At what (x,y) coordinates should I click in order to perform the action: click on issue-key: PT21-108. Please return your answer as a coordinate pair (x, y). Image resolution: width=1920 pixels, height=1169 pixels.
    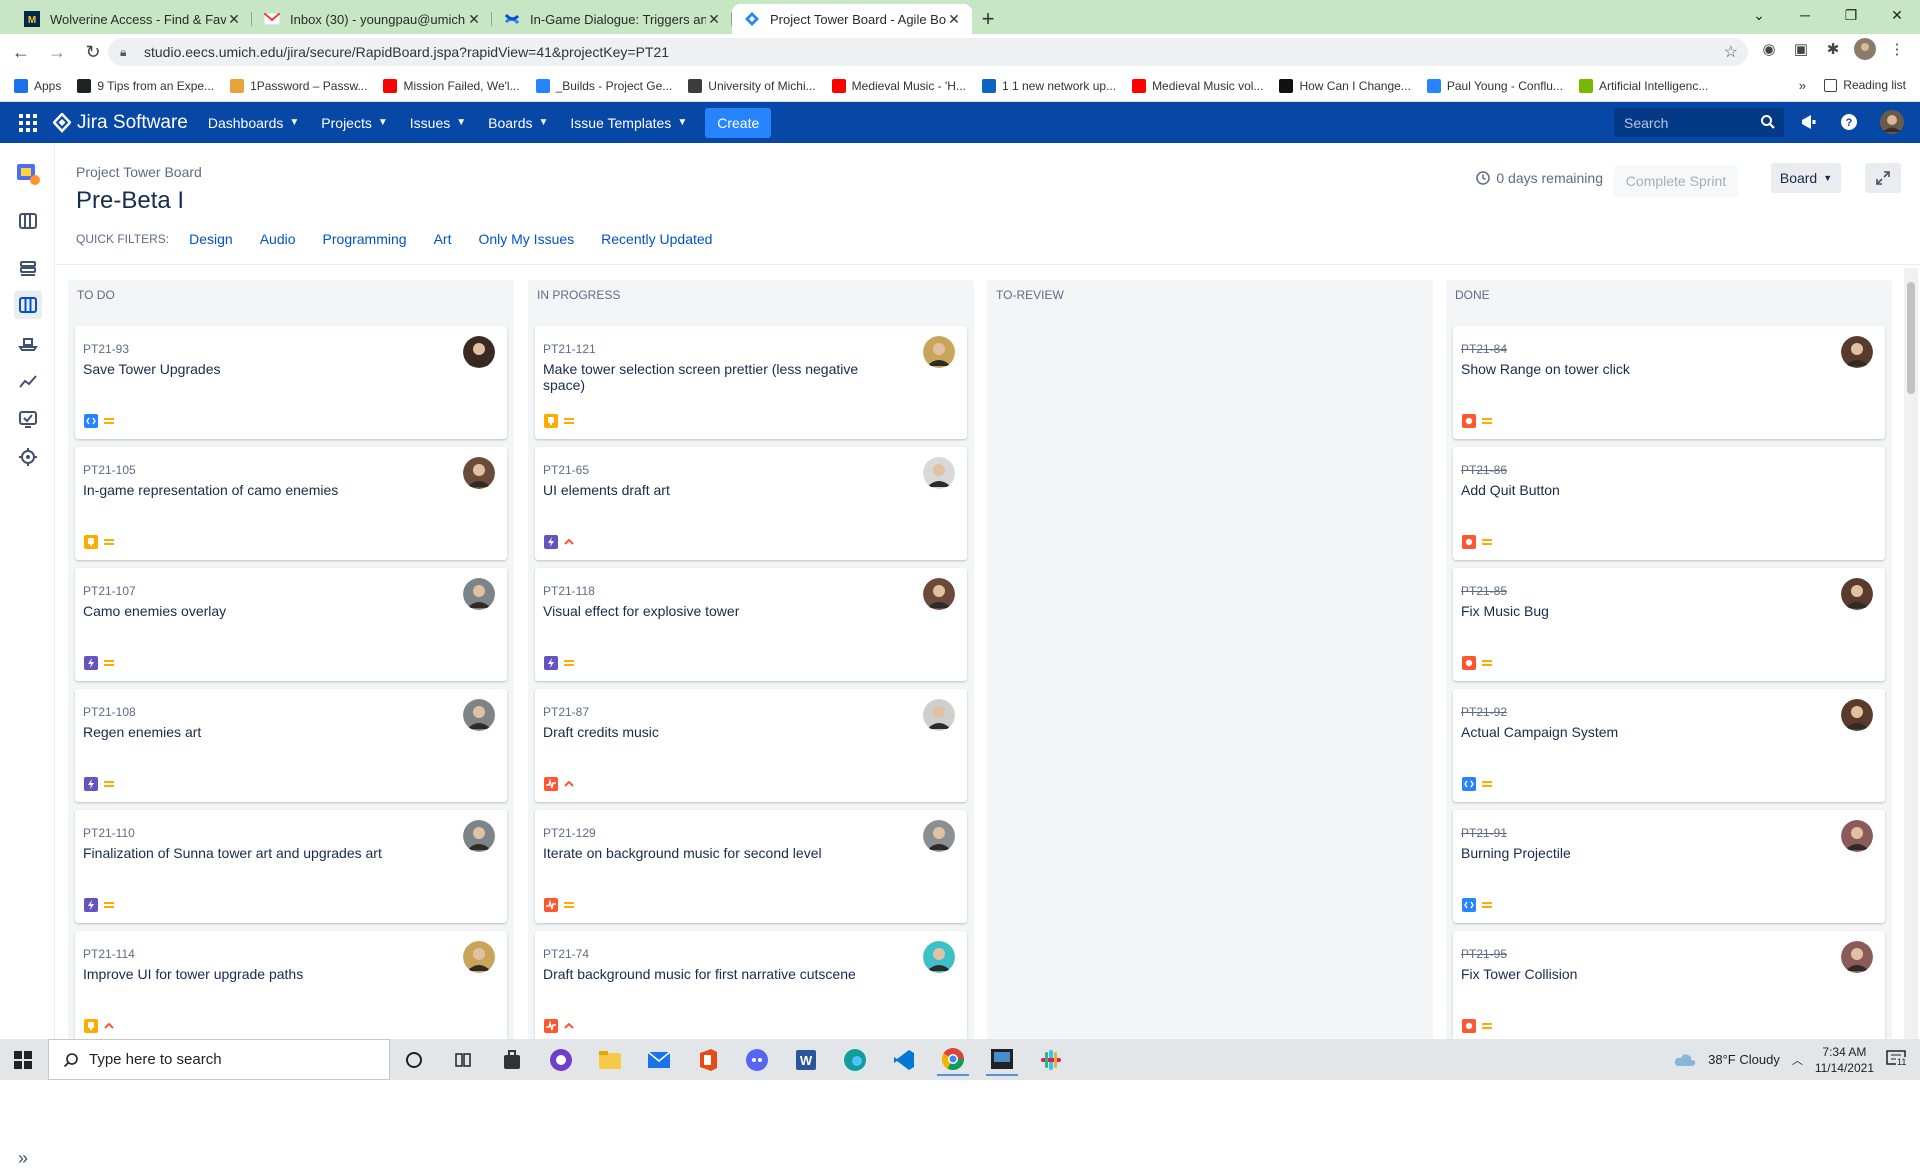
    Looking at the image, I should click on (109, 712).